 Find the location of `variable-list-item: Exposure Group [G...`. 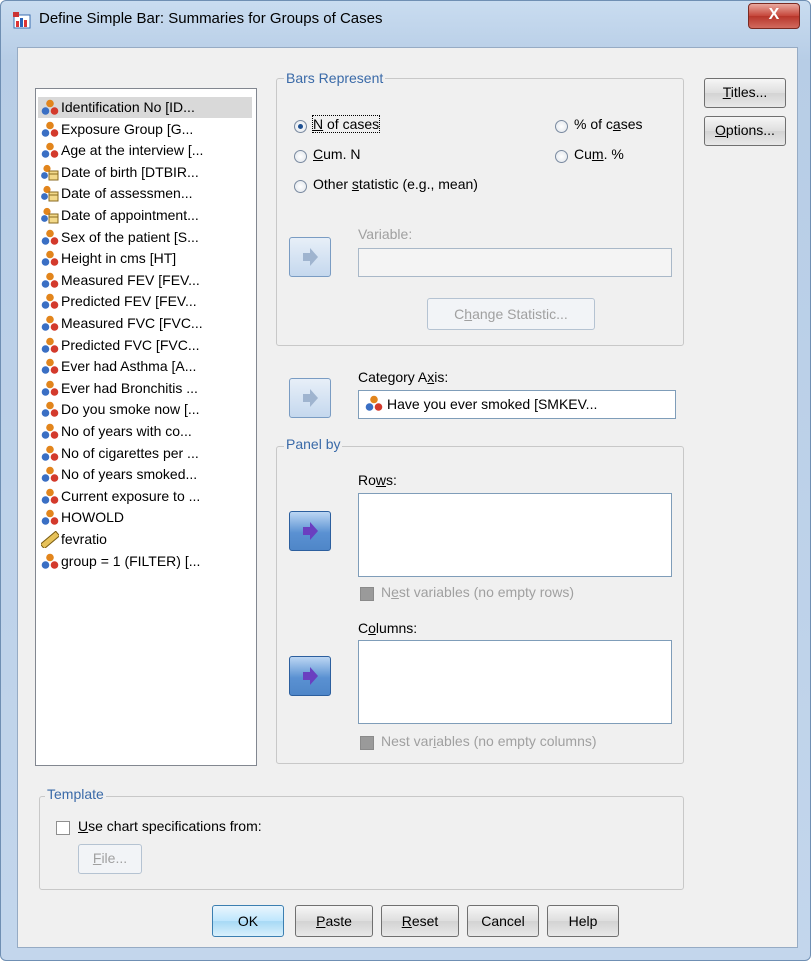

variable-list-item: Exposure Group [G... is located at coordinates (145, 129).